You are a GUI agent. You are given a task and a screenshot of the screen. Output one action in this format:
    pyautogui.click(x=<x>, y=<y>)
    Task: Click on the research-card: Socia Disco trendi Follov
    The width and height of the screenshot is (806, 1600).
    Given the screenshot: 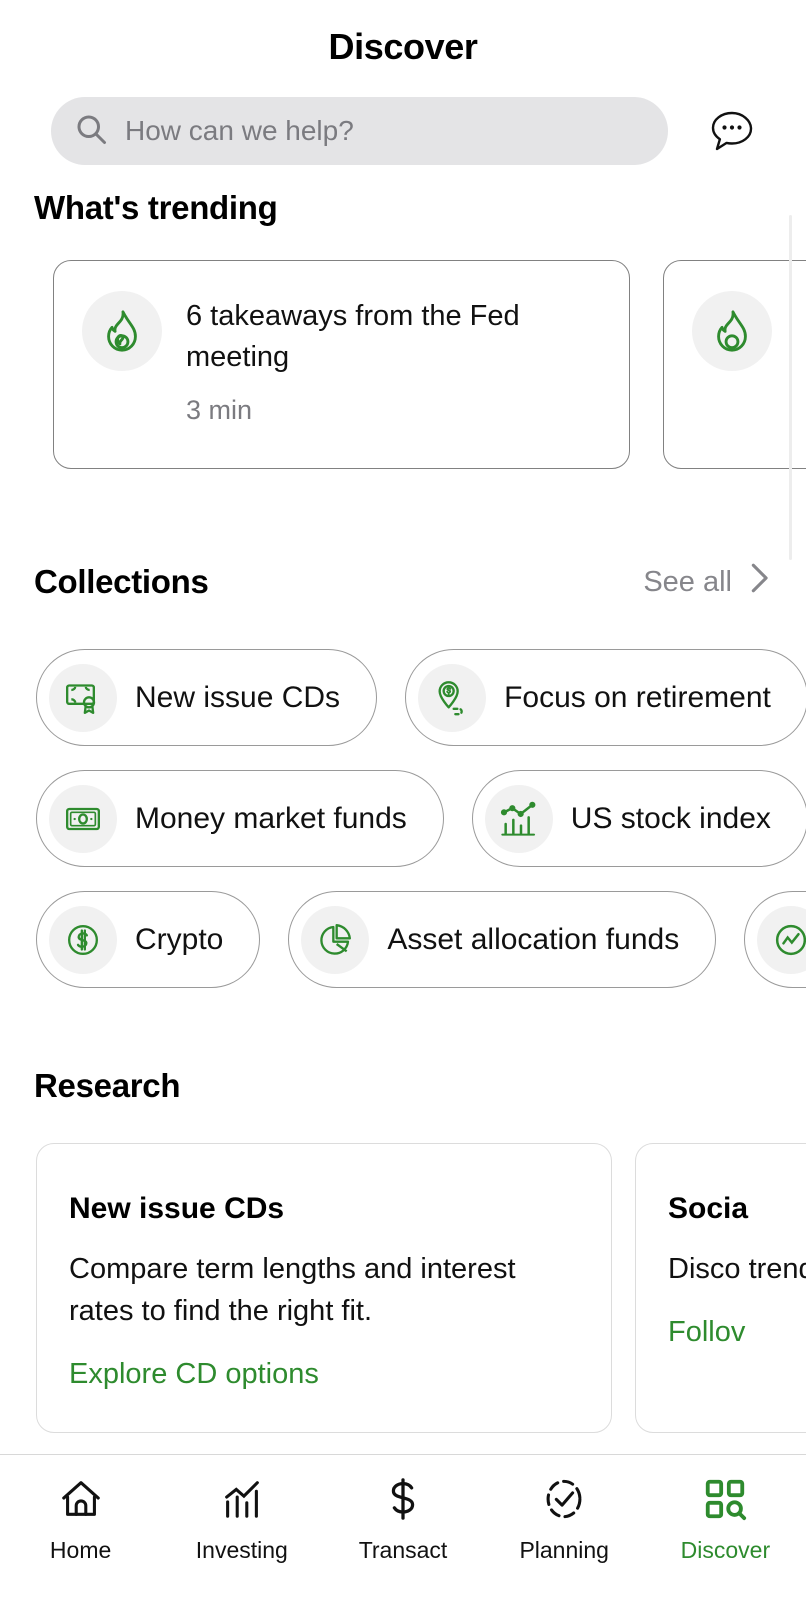 What is the action you would take?
    pyautogui.click(x=720, y=1288)
    